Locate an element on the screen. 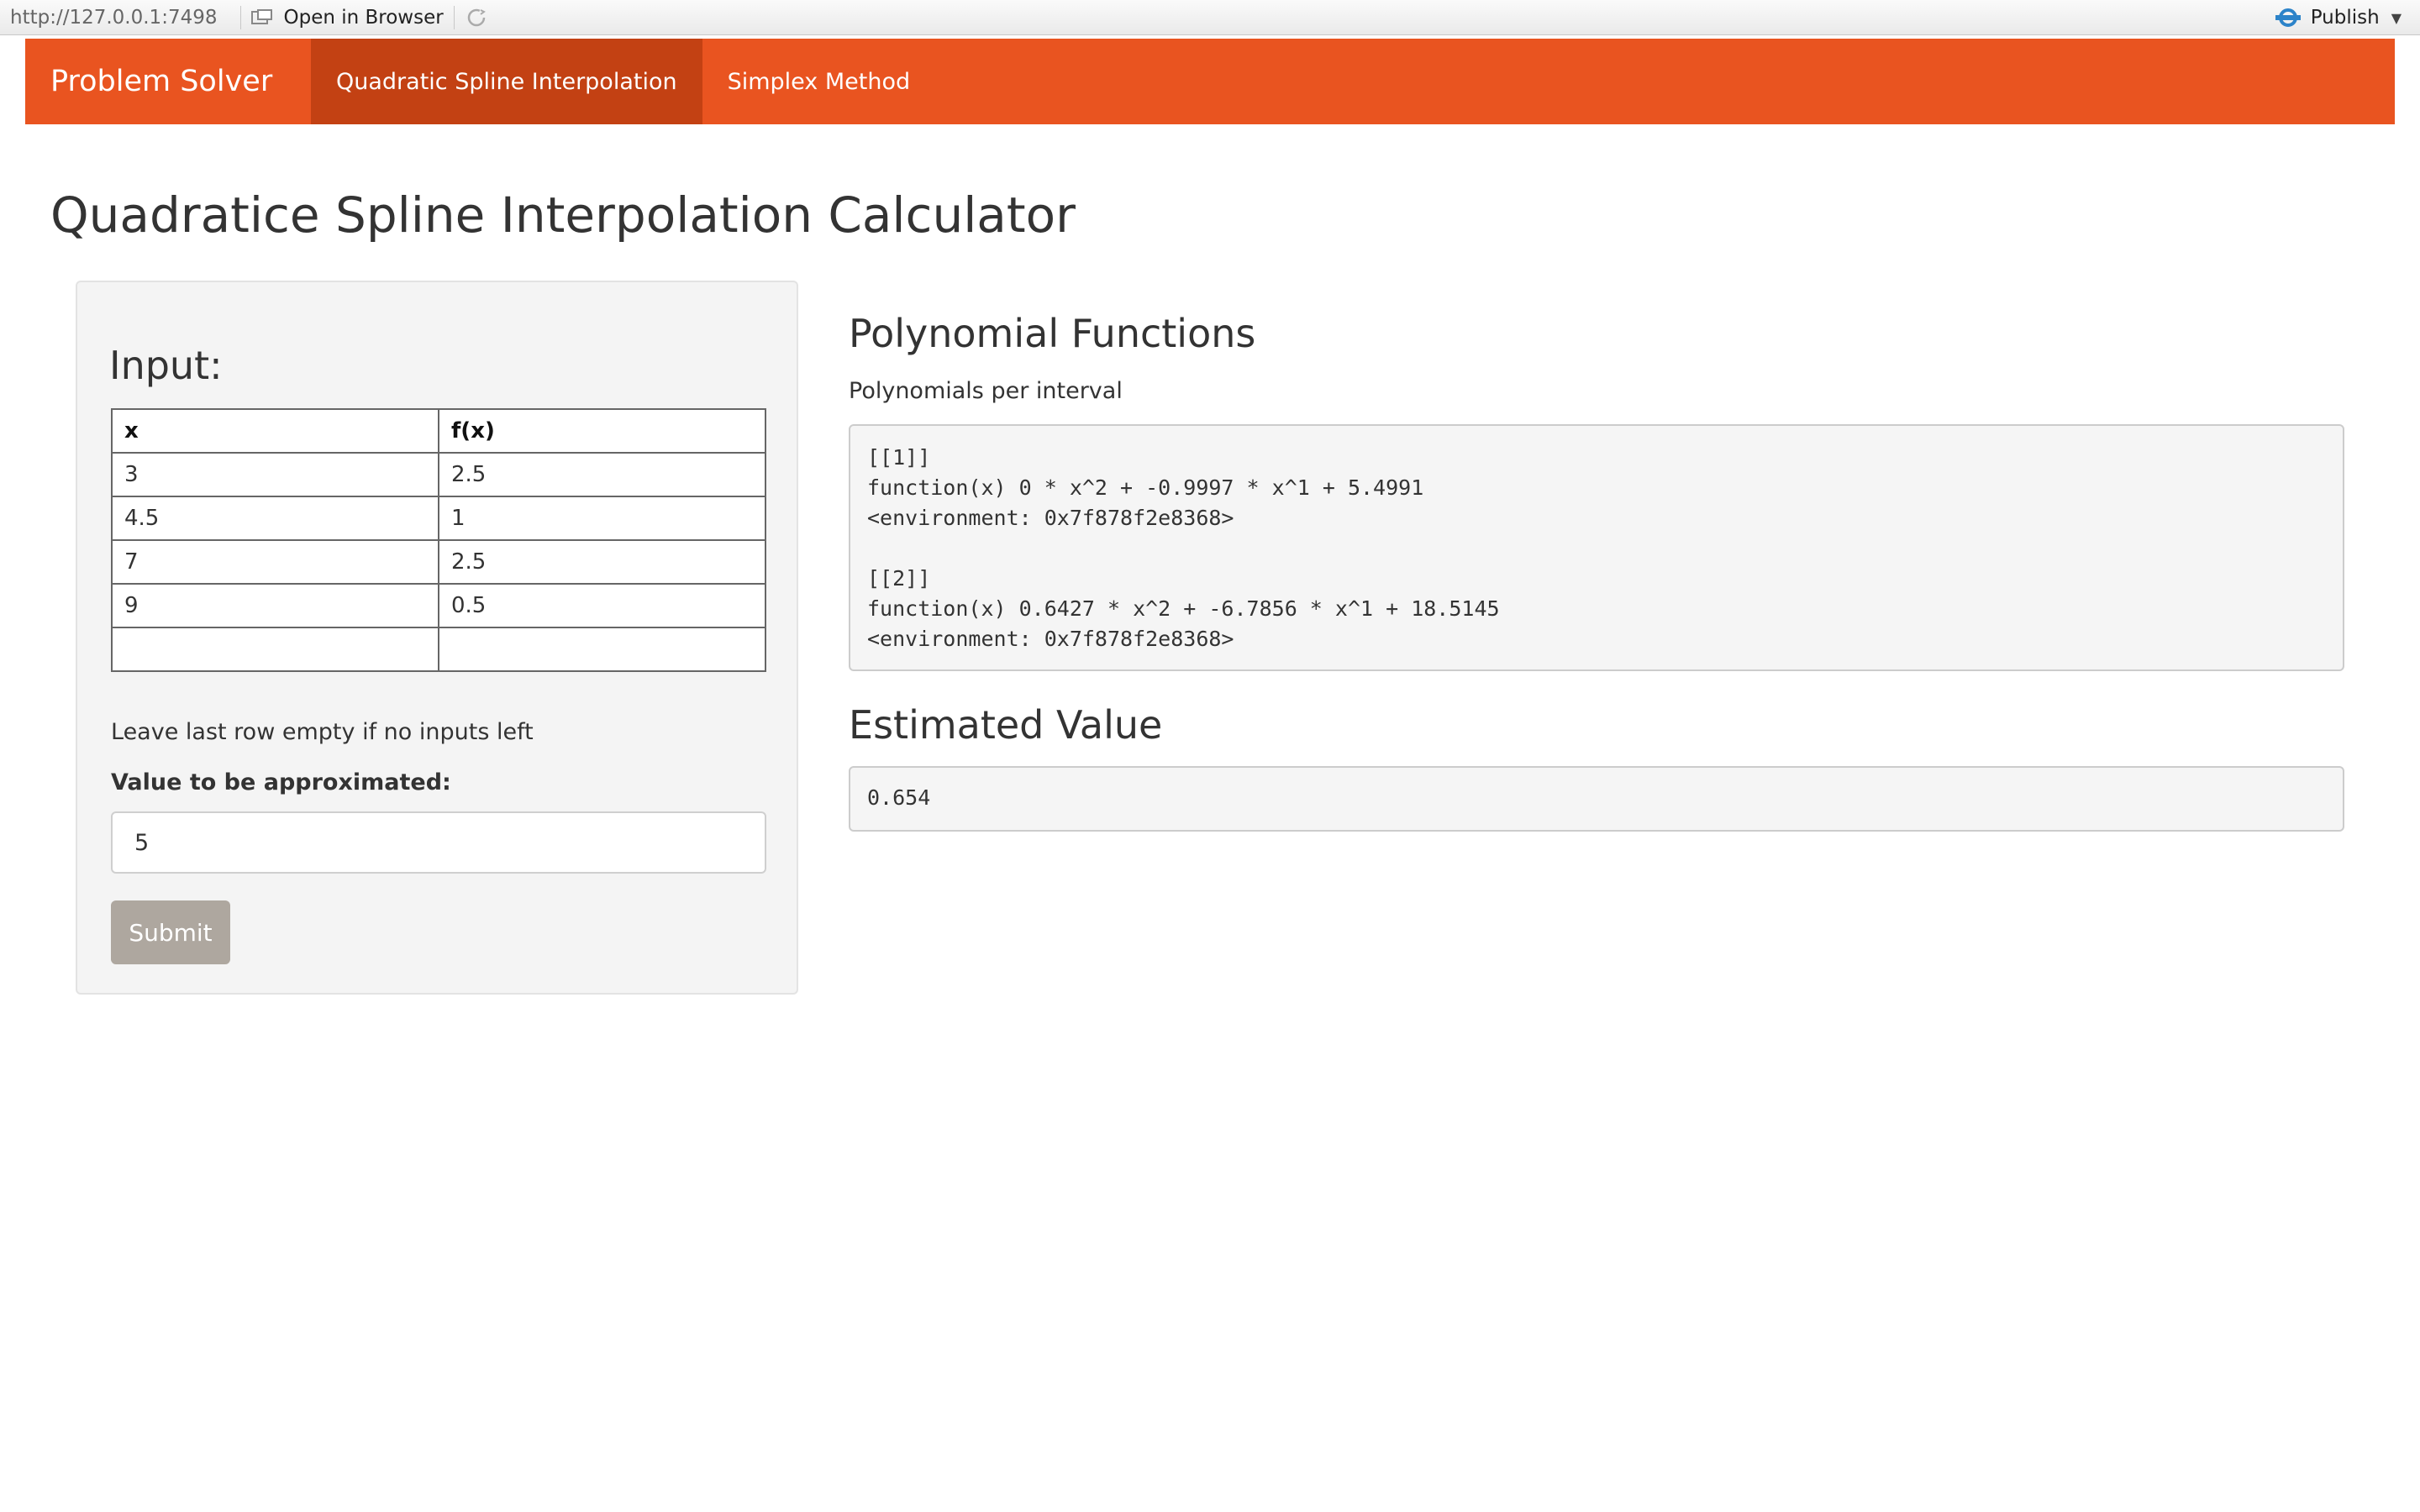 This screenshot has height=1512, width=2420. input-table: x f(x) 3 2.5 4.5 1 7 2.5 9 0.5 is located at coordinates (438, 540).